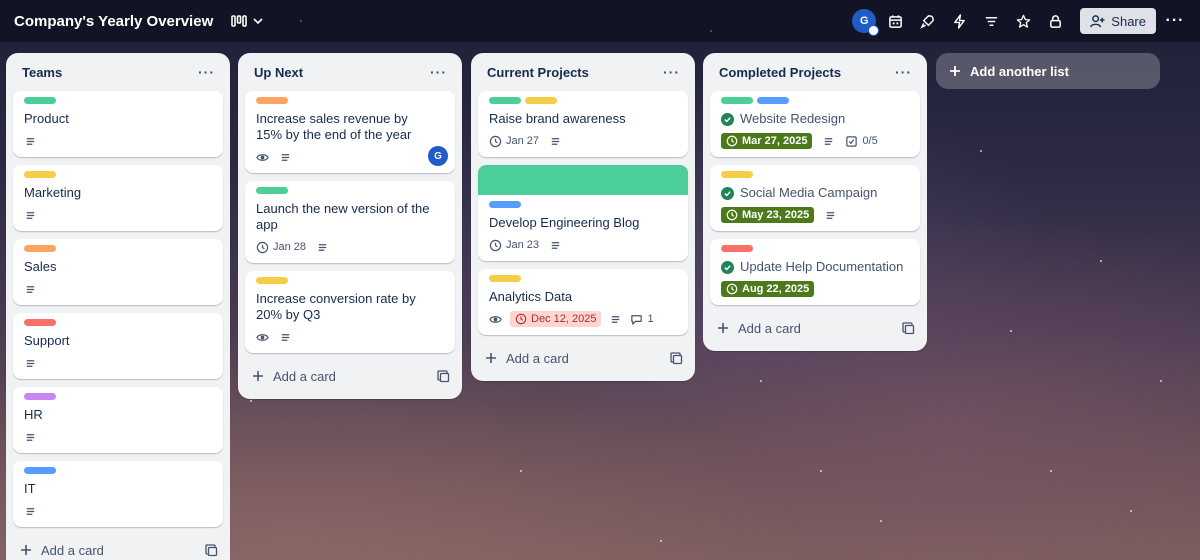 This screenshot has height=560, width=1200. What do you see at coordinates (40, 396) in the screenshot?
I see `label-purple` at bounding box center [40, 396].